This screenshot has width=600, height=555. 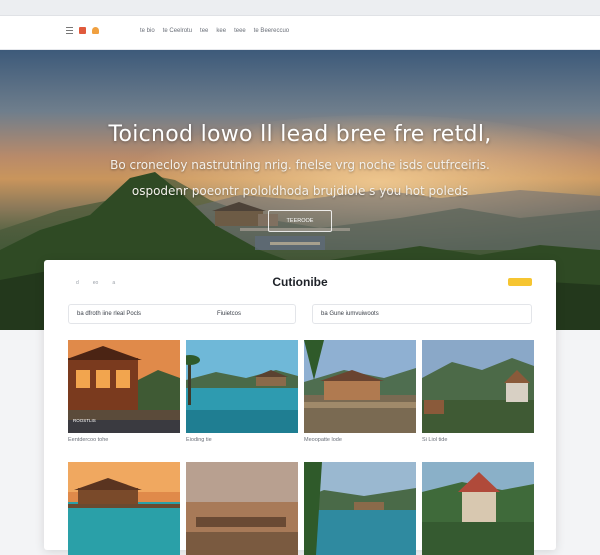 I want to click on nav-link-1: te bio, so click(x=147, y=31).